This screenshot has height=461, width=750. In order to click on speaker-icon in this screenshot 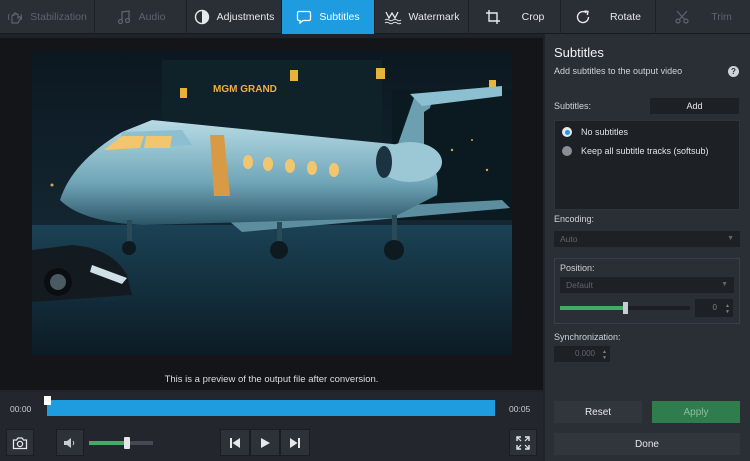, I will do `click(69, 442)`.